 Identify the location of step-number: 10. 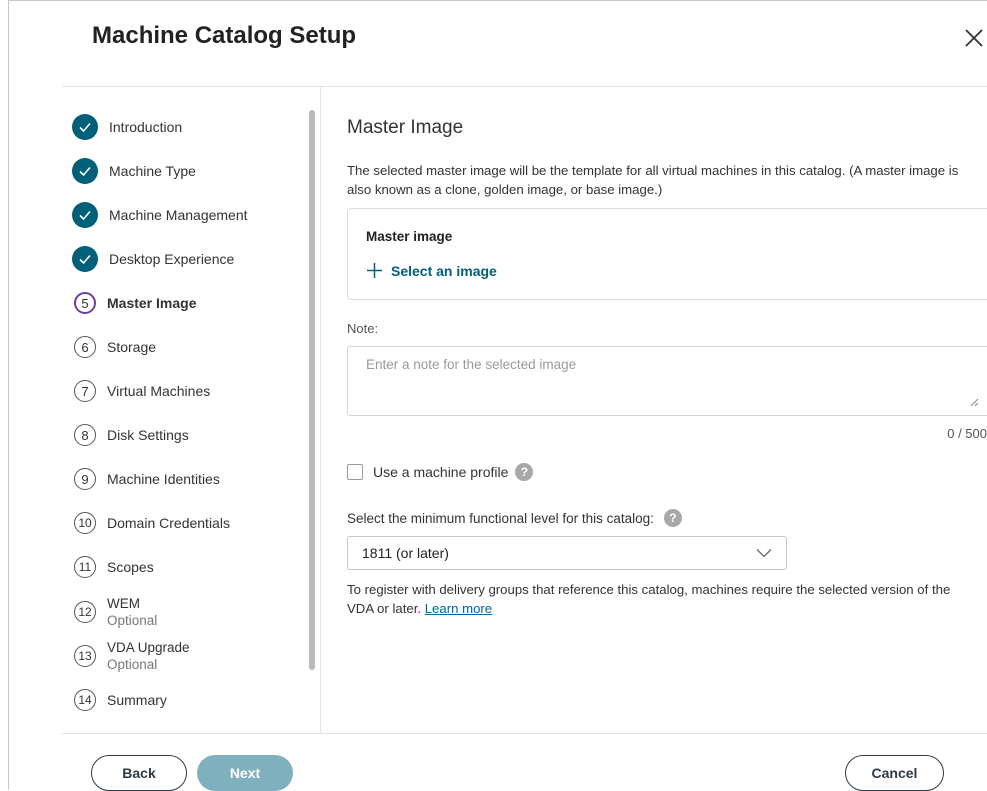
(85, 523).